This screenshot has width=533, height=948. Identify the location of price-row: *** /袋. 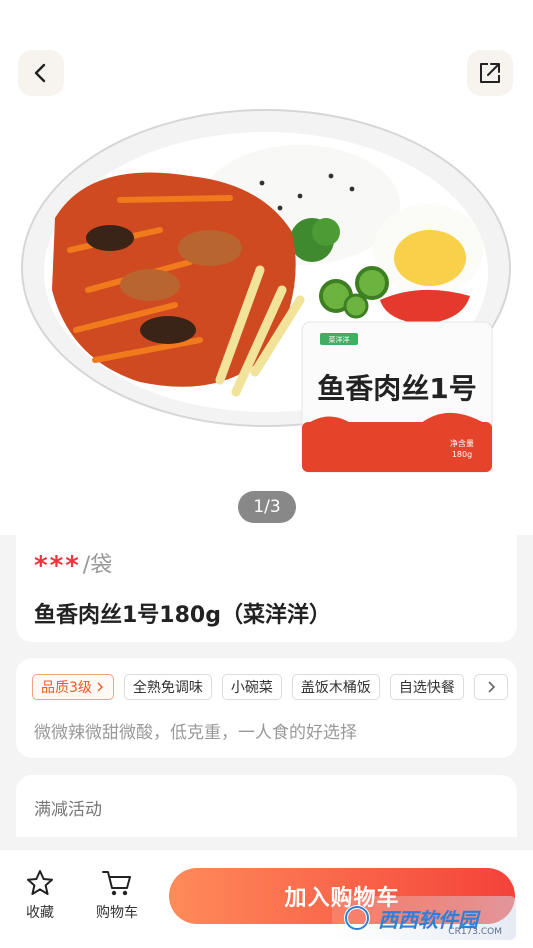
(73, 566).